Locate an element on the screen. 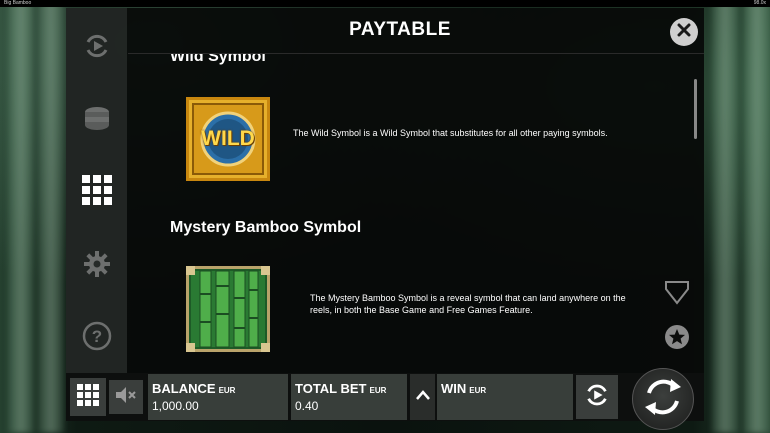 The width and height of the screenshot is (770, 433). wild-symbol-image: WILD is located at coordinates (228, 139).